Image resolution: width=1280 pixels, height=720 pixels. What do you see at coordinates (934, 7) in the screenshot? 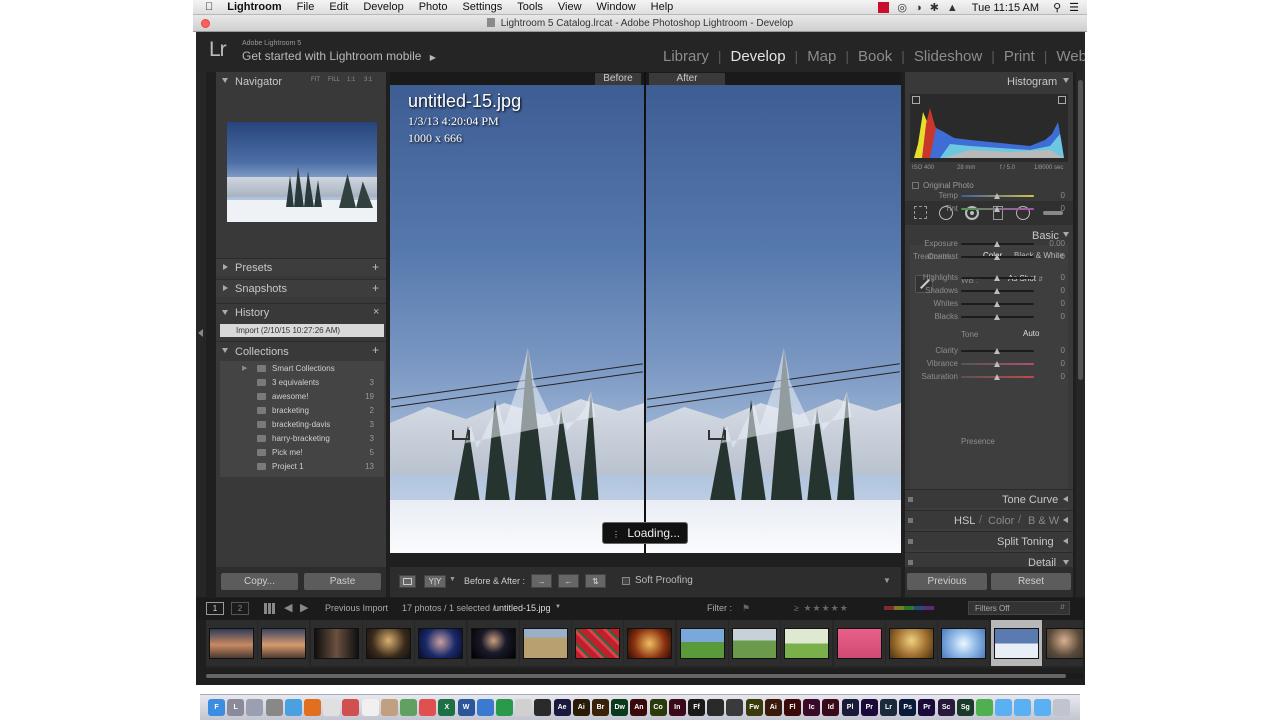
I see `bluetooth-icon: ✱` at bounding box center [934, 7].